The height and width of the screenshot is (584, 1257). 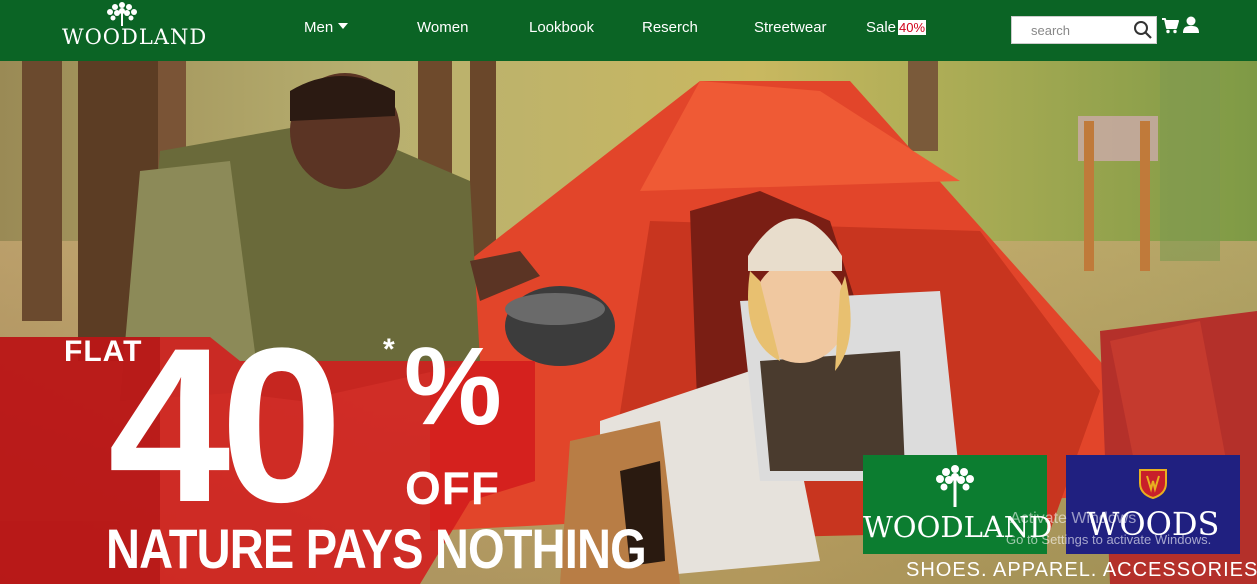 What do you see at coordinates (135, 37) in the screenshot?
I see `logo-wordmark: WOODLAND` at bounding box center [135, 37].